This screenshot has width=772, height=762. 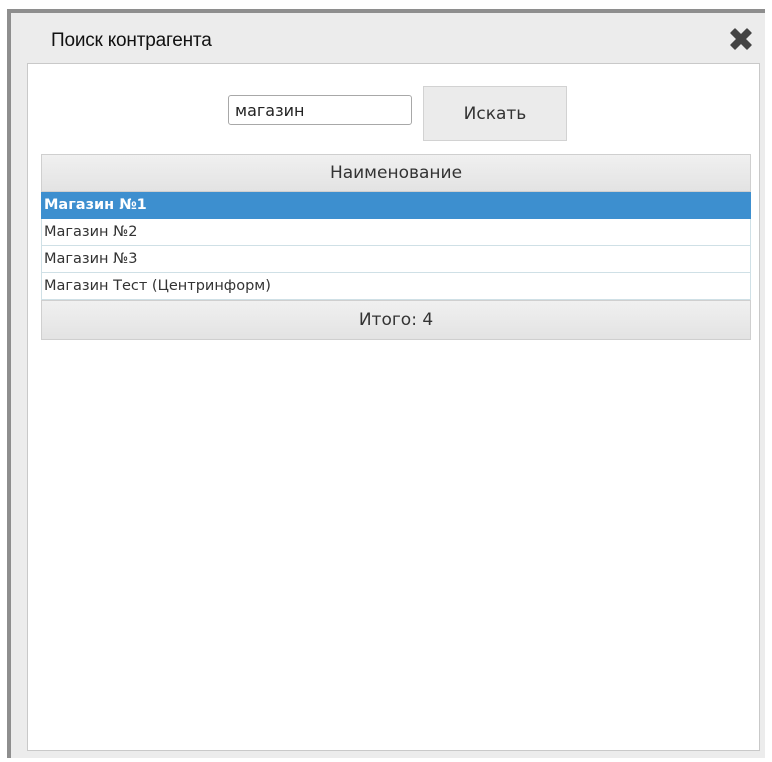 What do you see at coordinates (396, 205) in the screenshot?
I see `table-row: Магазин №1` at bounding box center [396, 205].